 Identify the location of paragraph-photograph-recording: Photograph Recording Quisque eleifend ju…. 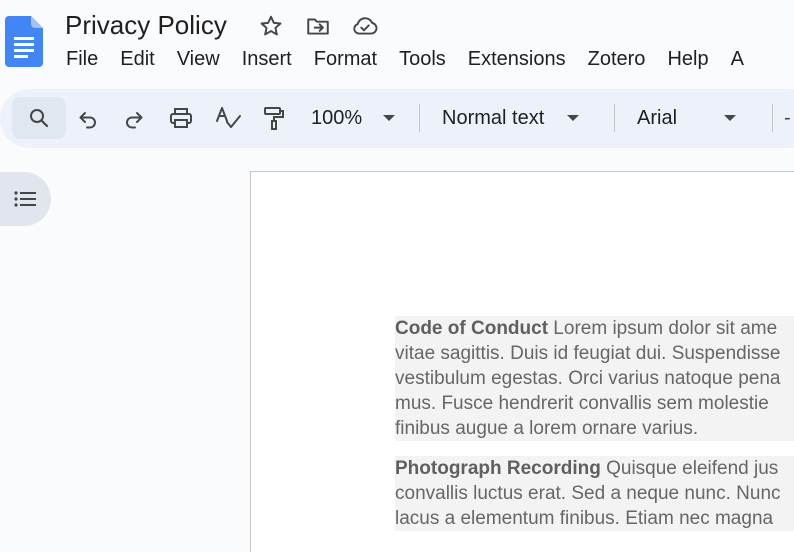
(594, 493).